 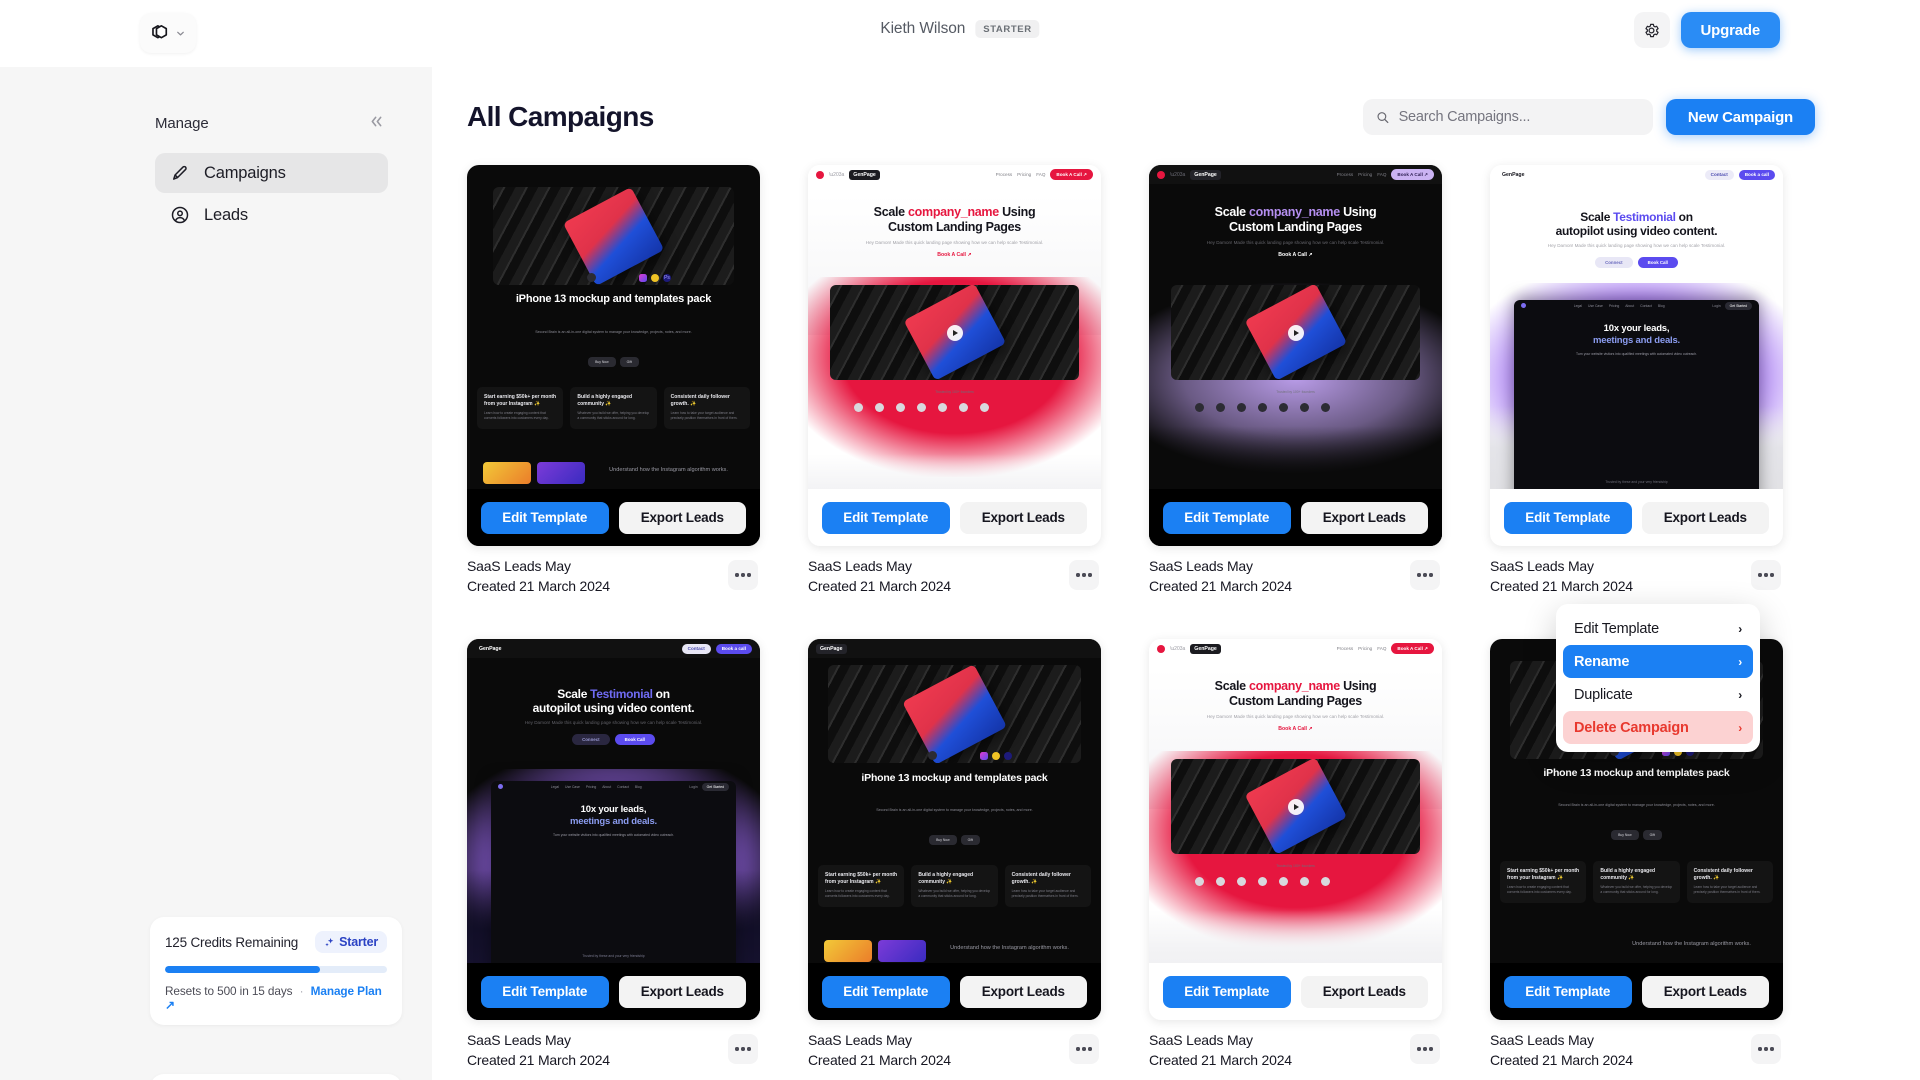 What do you see at coordinates (879, 1050) in the screenshot?
I see `campaign-card-text: SaaS Leads May Created 21 March 2024` at bounding box center [879, 1050].